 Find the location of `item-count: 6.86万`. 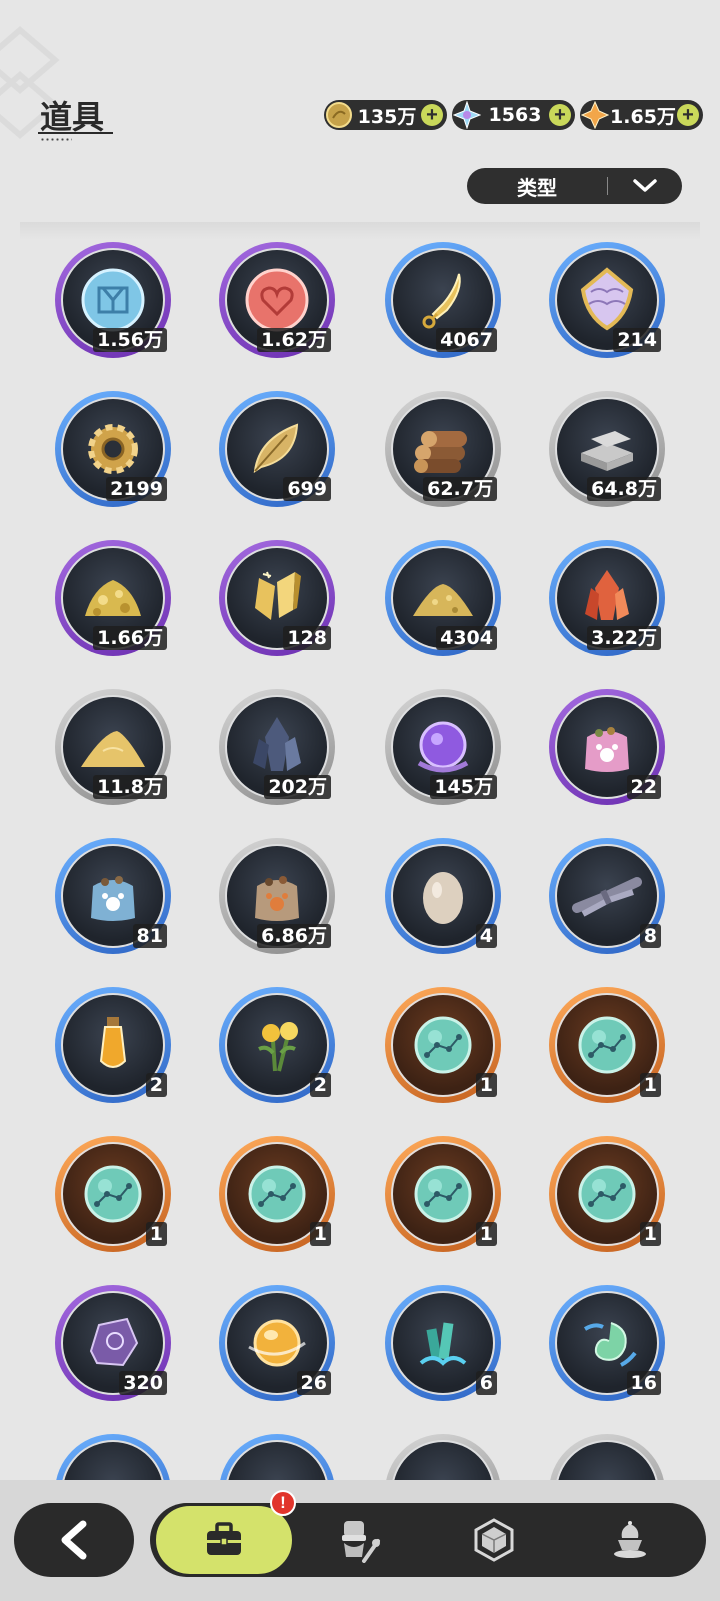

item-count: 6.86万 is located at coordinates (294, 936).